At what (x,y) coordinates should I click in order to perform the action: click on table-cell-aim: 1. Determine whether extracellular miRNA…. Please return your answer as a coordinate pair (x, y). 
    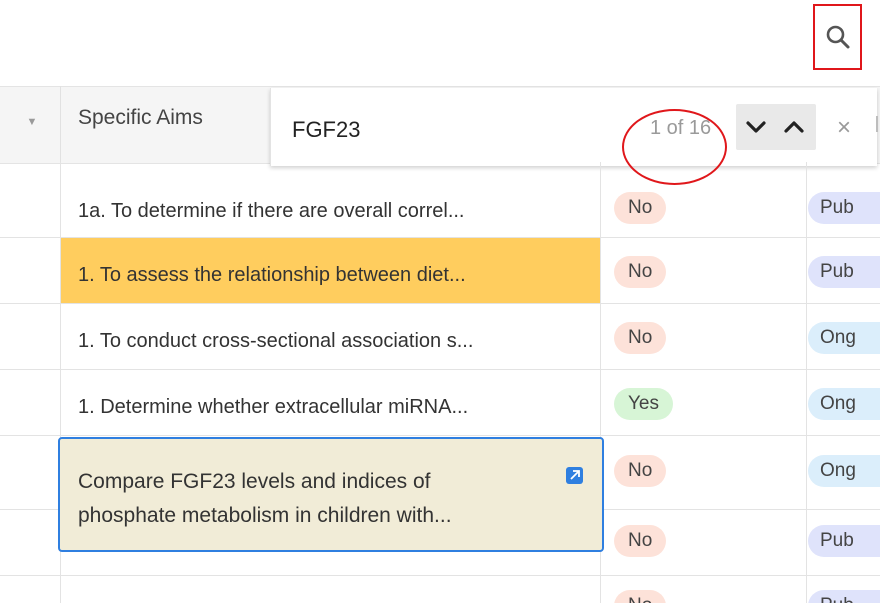
    Looking at the image, I should click on (273, 407).